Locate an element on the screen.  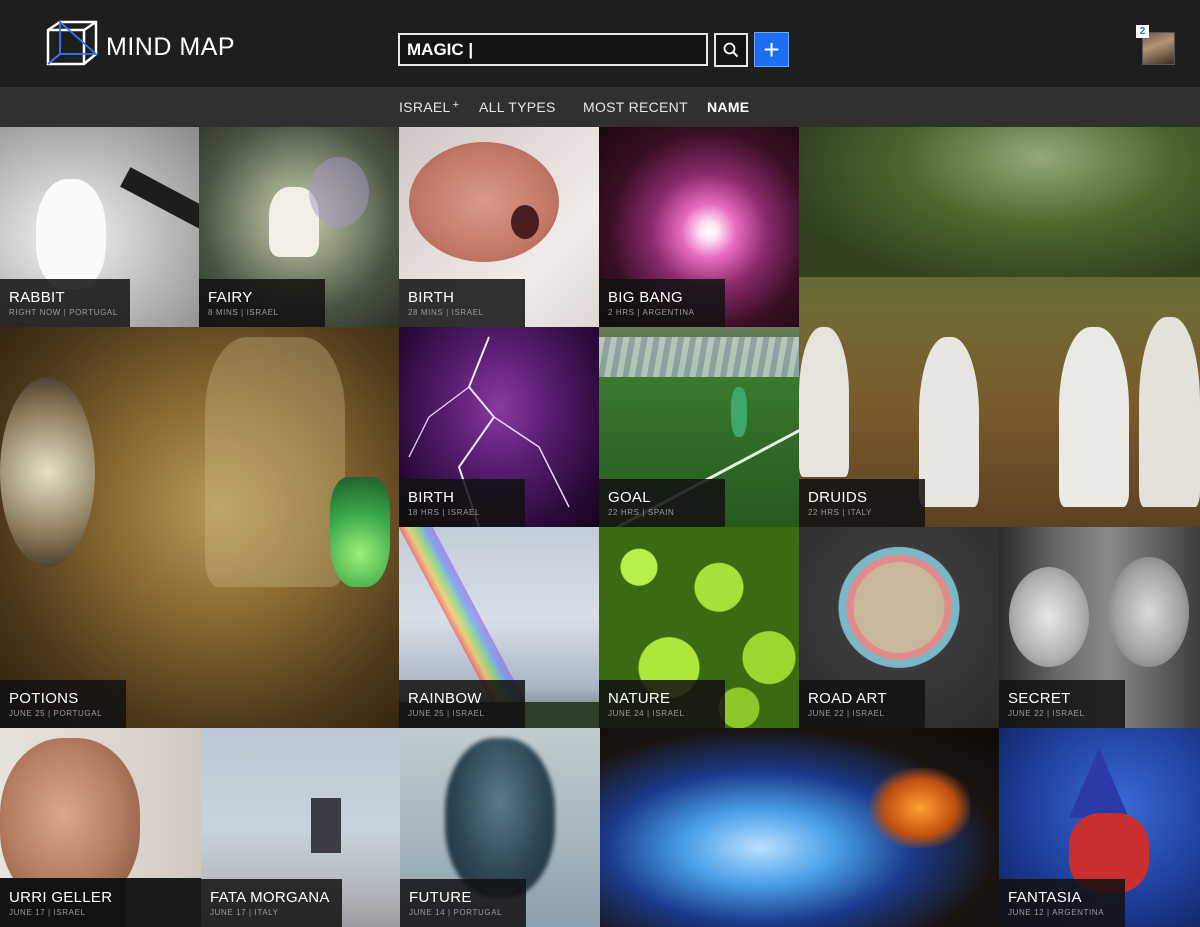
tile-caption: RAINBOW JUNE 25 | ISRAEL is located at coordinates (462, 704).